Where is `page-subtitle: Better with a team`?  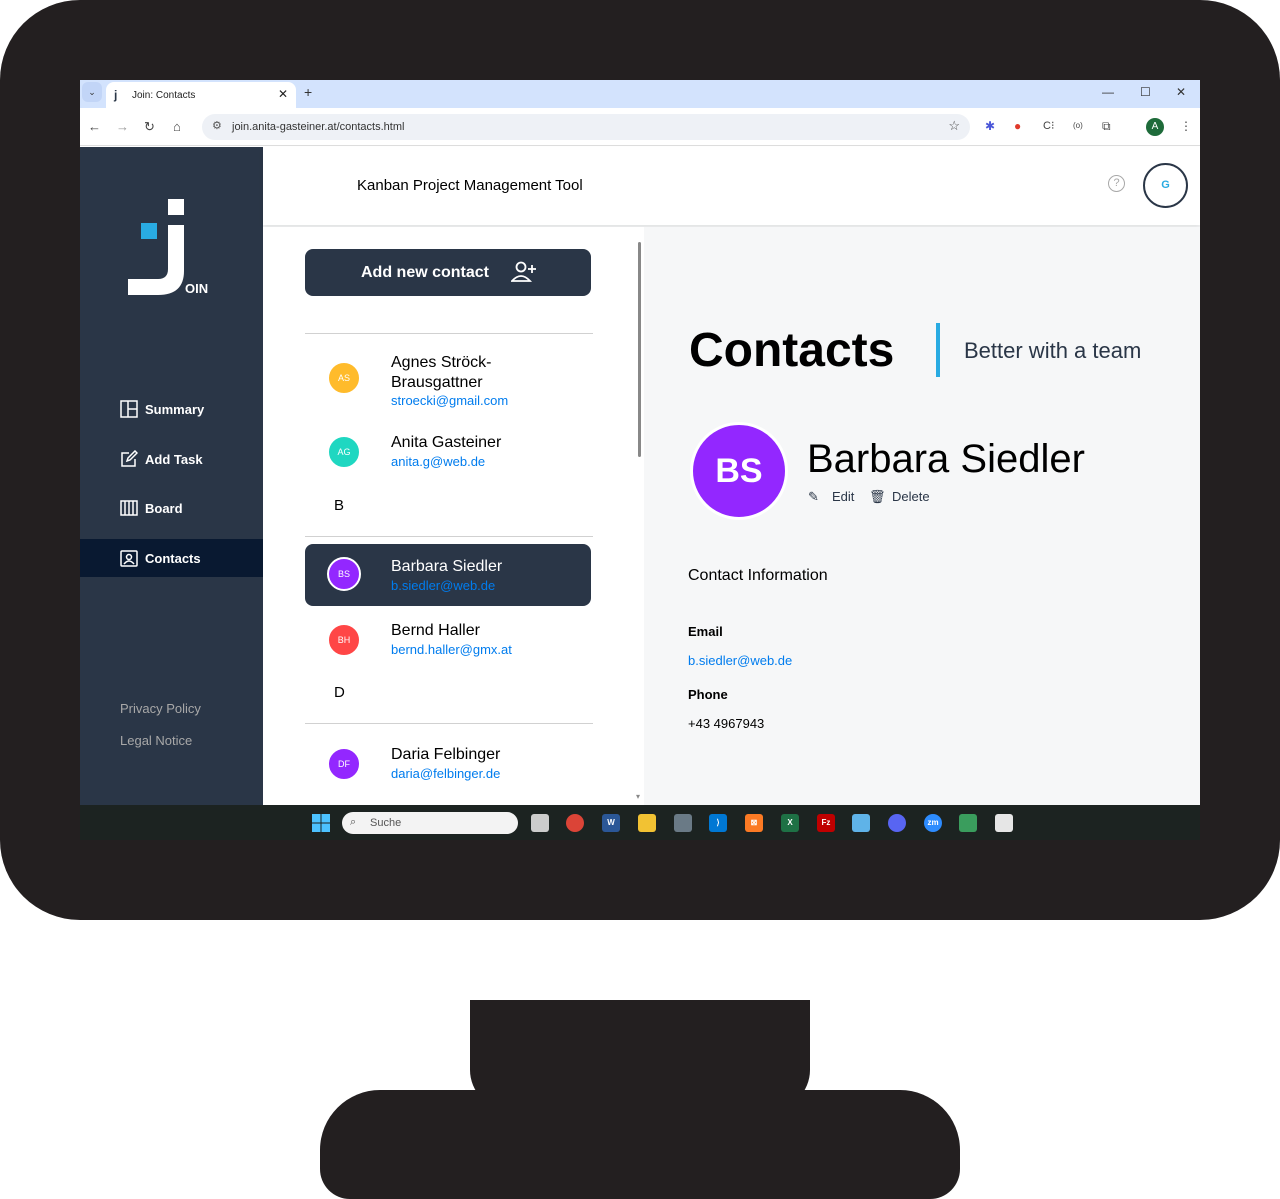
page-subtitle: Better with a team is located at coordinates (1053, 350).